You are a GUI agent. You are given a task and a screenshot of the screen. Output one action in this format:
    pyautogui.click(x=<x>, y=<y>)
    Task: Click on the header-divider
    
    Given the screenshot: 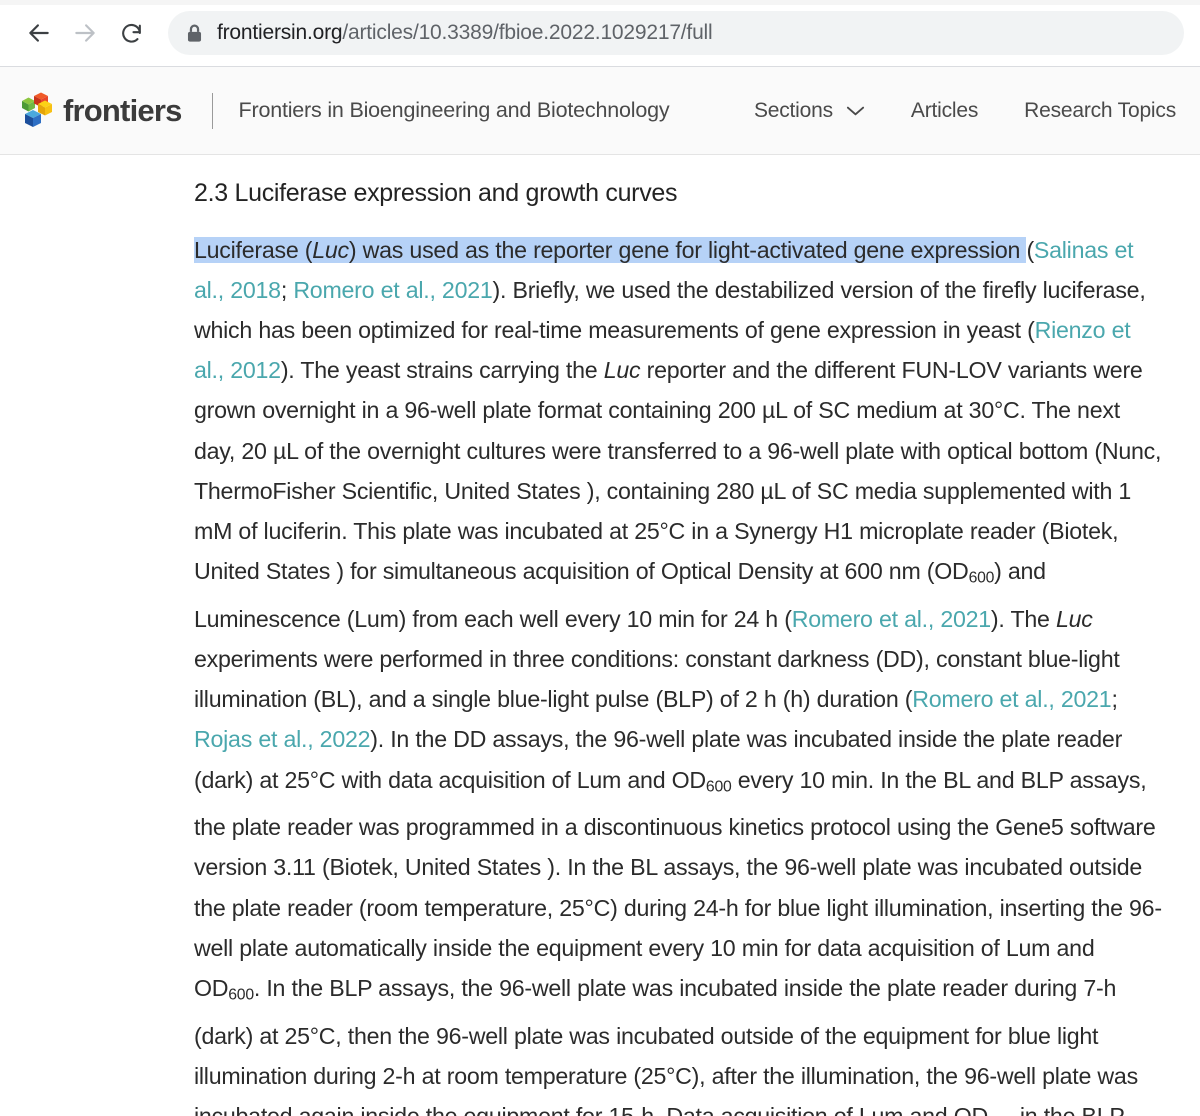 What is the action you would take?
    pyautogui.click(x=212, y=110)
    